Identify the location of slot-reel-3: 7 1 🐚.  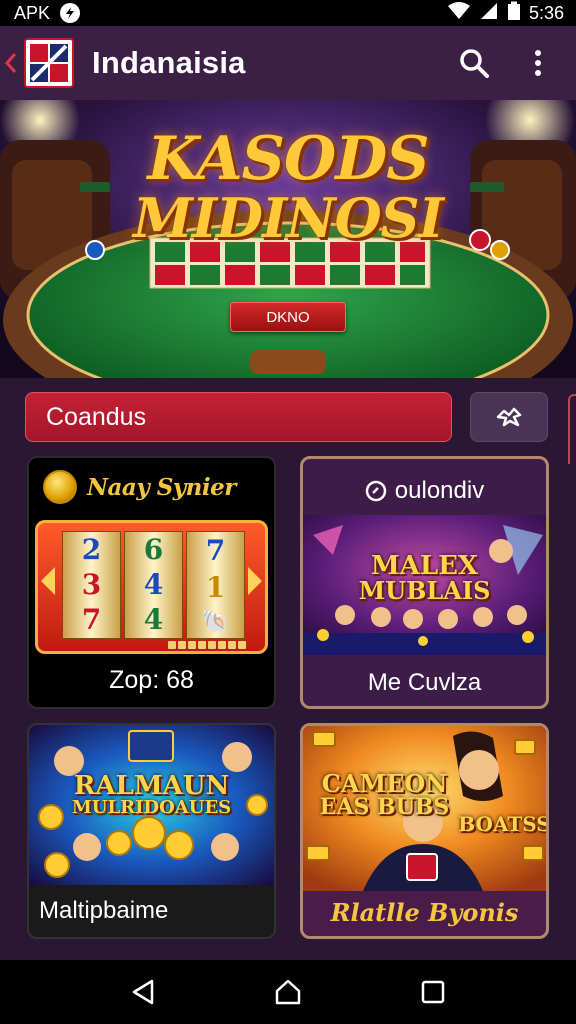
(215, 585).